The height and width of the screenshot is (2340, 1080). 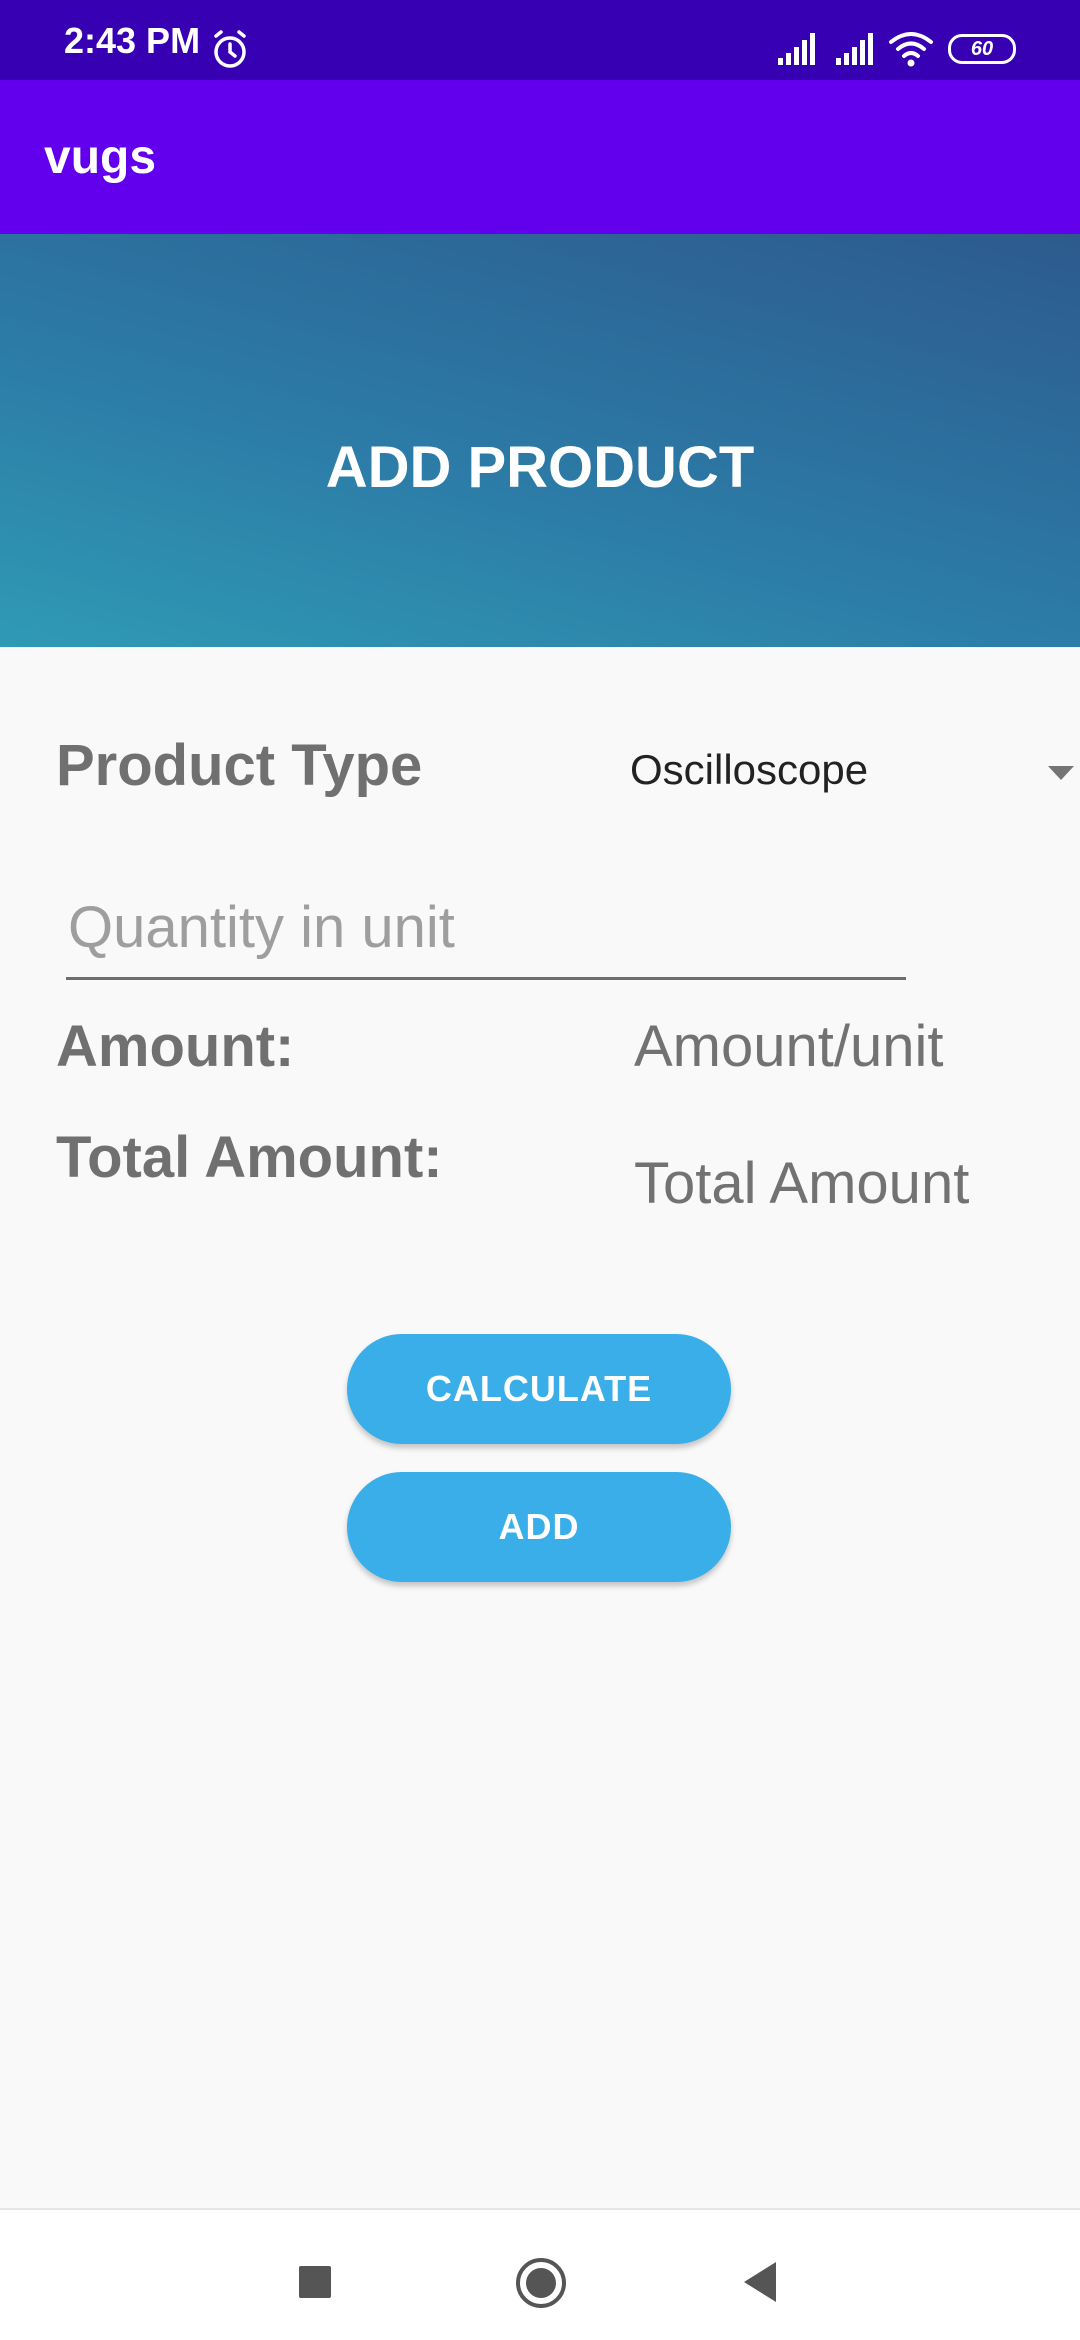 What do you see at coordinates (540, 157) in the screenshot?
I see `app-bar: vugs` at bounding box center [540, 157].